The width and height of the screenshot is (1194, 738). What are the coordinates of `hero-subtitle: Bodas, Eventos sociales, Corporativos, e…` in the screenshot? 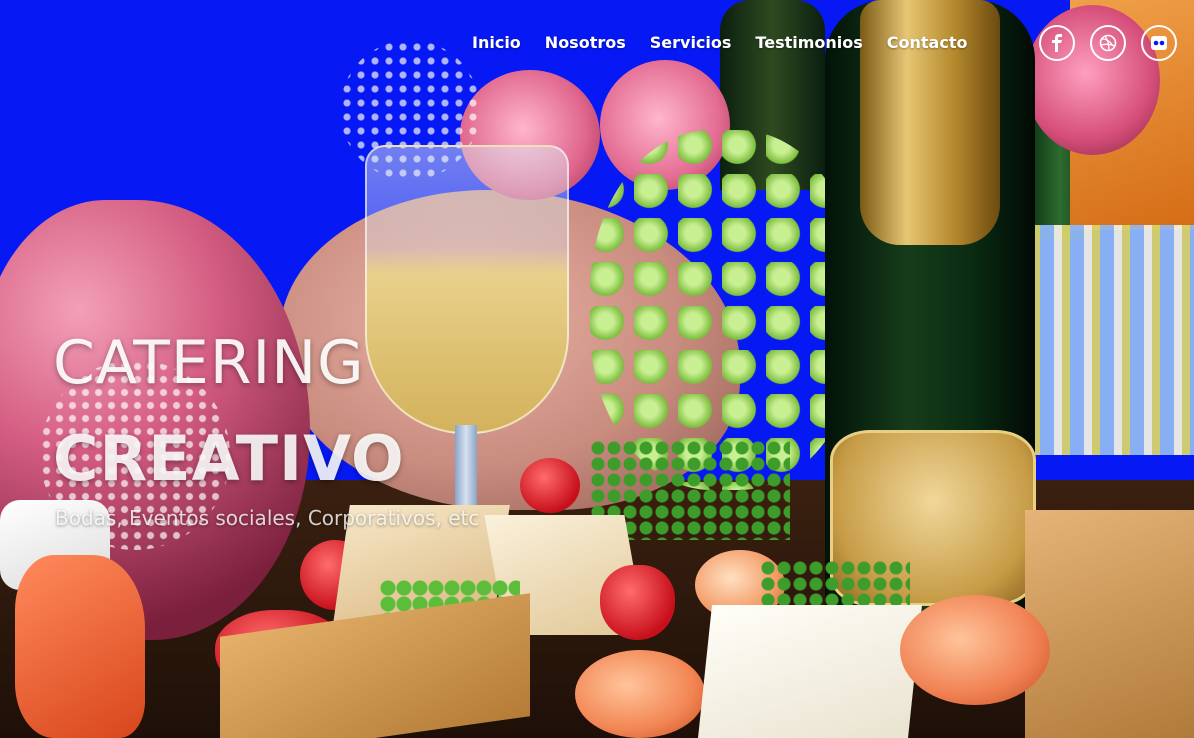 It's located at (267, 518).